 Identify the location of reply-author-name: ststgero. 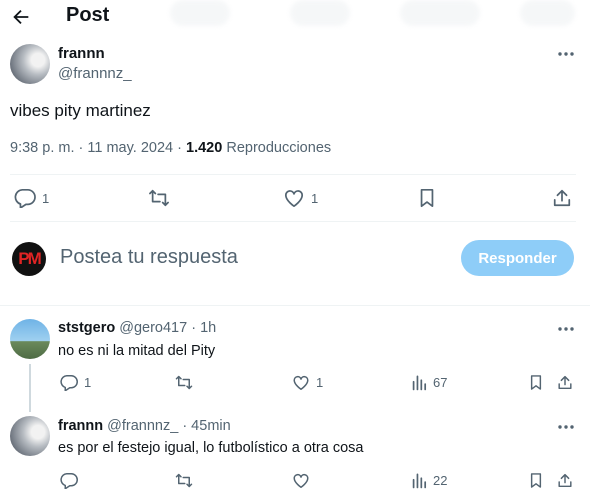
(86, 328).